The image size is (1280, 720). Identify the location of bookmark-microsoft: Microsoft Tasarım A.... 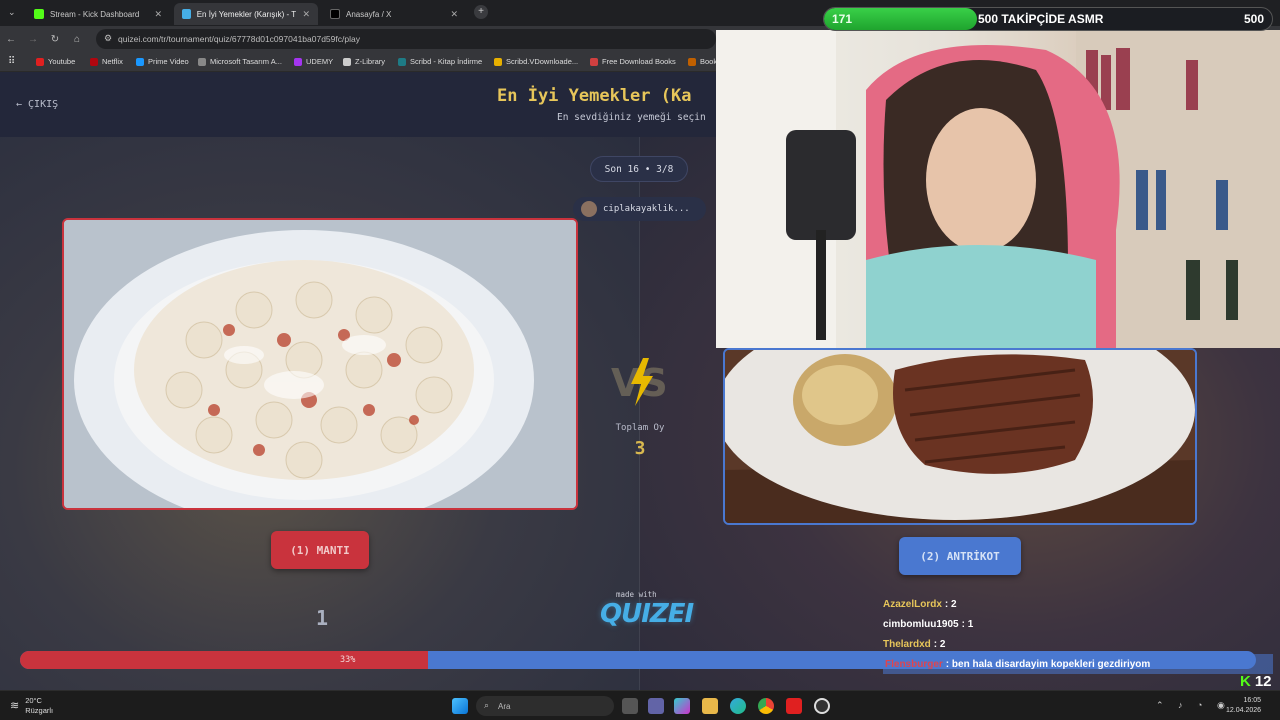
(240, 61).